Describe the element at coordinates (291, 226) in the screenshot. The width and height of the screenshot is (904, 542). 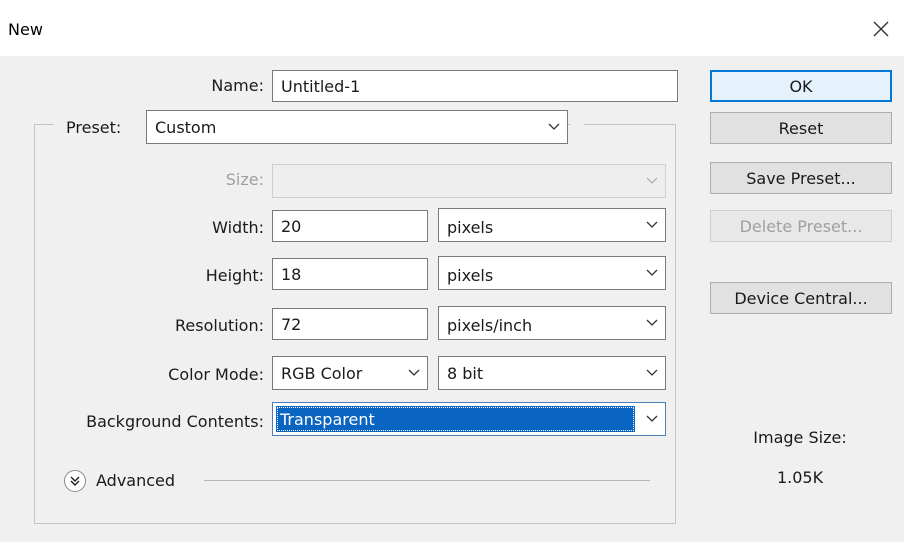
I see `width-field-value: 20` at that location.